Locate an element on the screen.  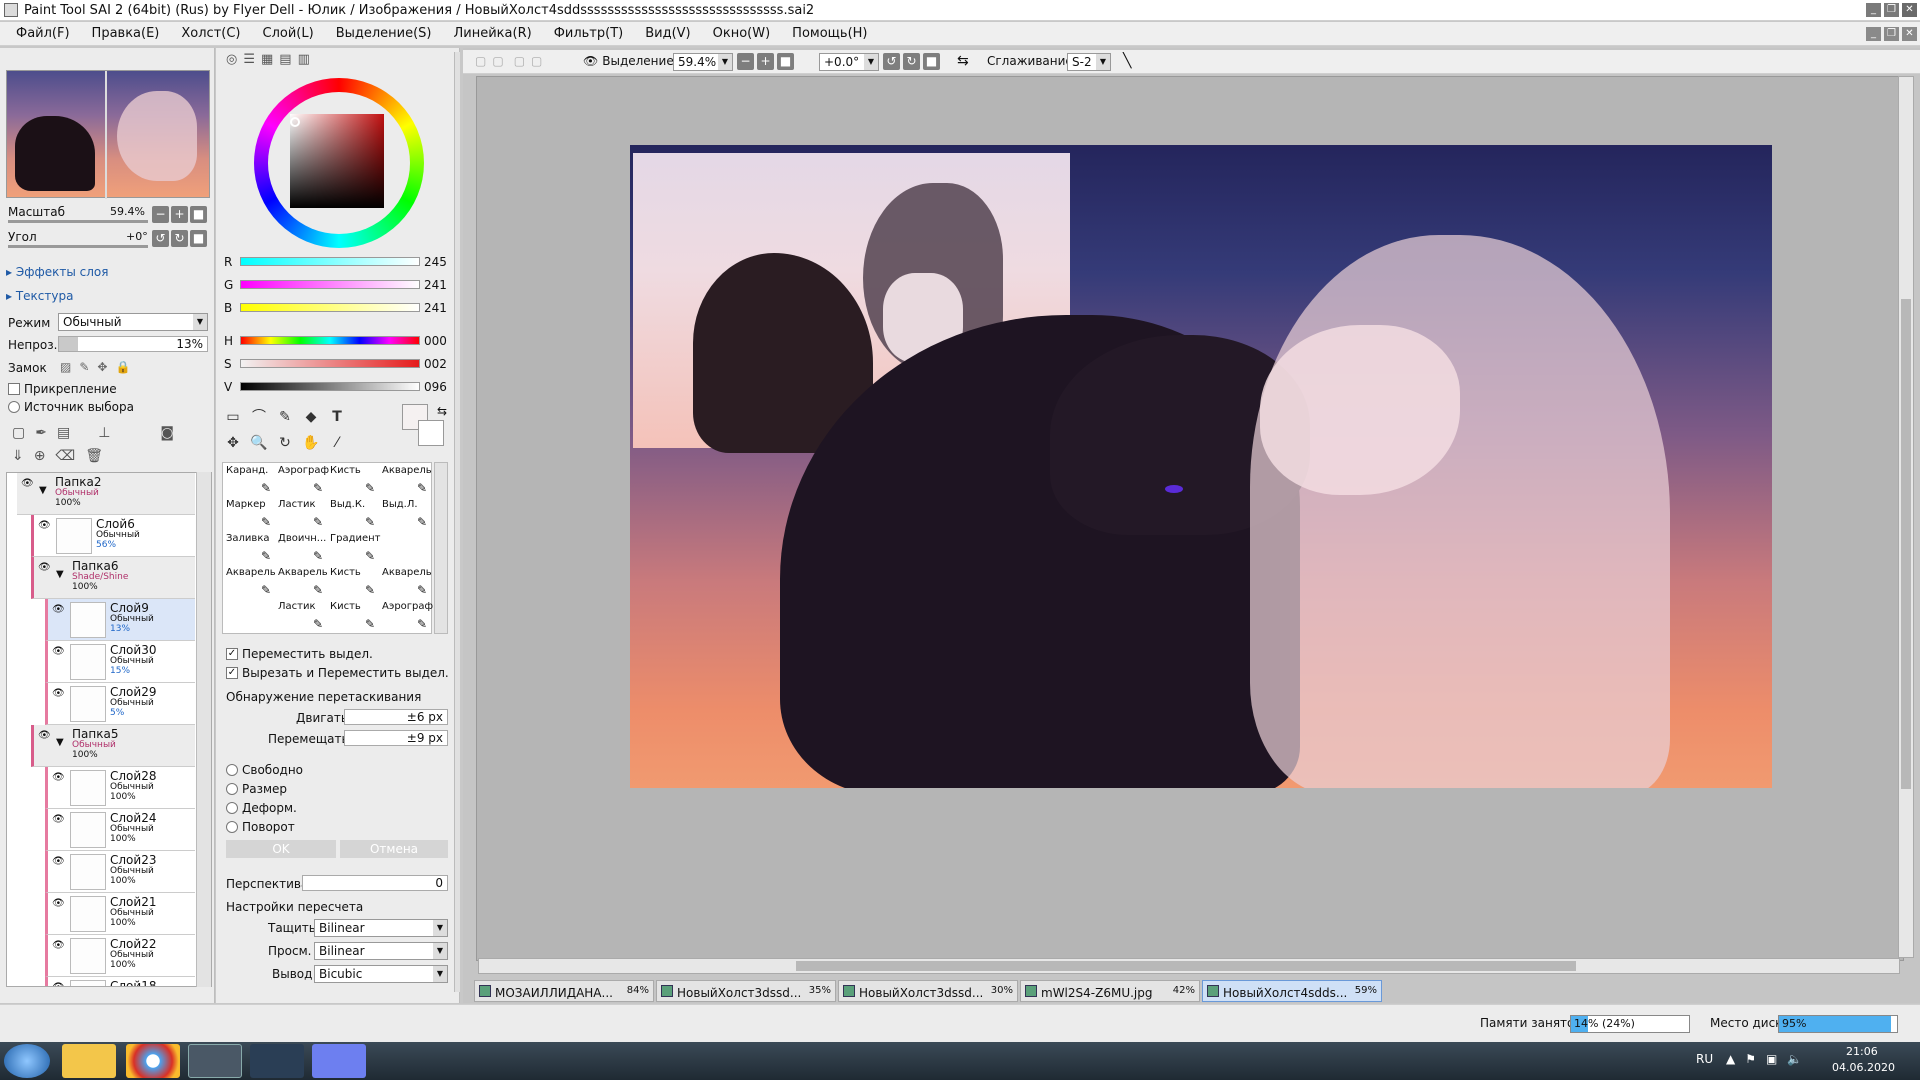
brush-slot: Выд.К. ✎ is located at coordinates (353, 514).